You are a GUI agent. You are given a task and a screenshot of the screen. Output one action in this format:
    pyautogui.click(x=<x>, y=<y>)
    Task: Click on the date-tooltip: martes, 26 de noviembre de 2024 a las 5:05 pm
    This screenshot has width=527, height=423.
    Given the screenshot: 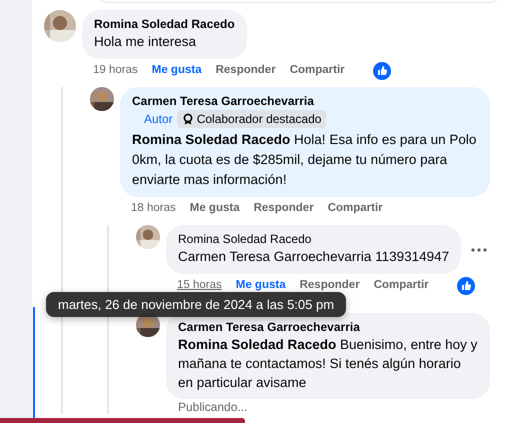 What is the action you would take?
    pyautogui.click(x=196, y=304)
    